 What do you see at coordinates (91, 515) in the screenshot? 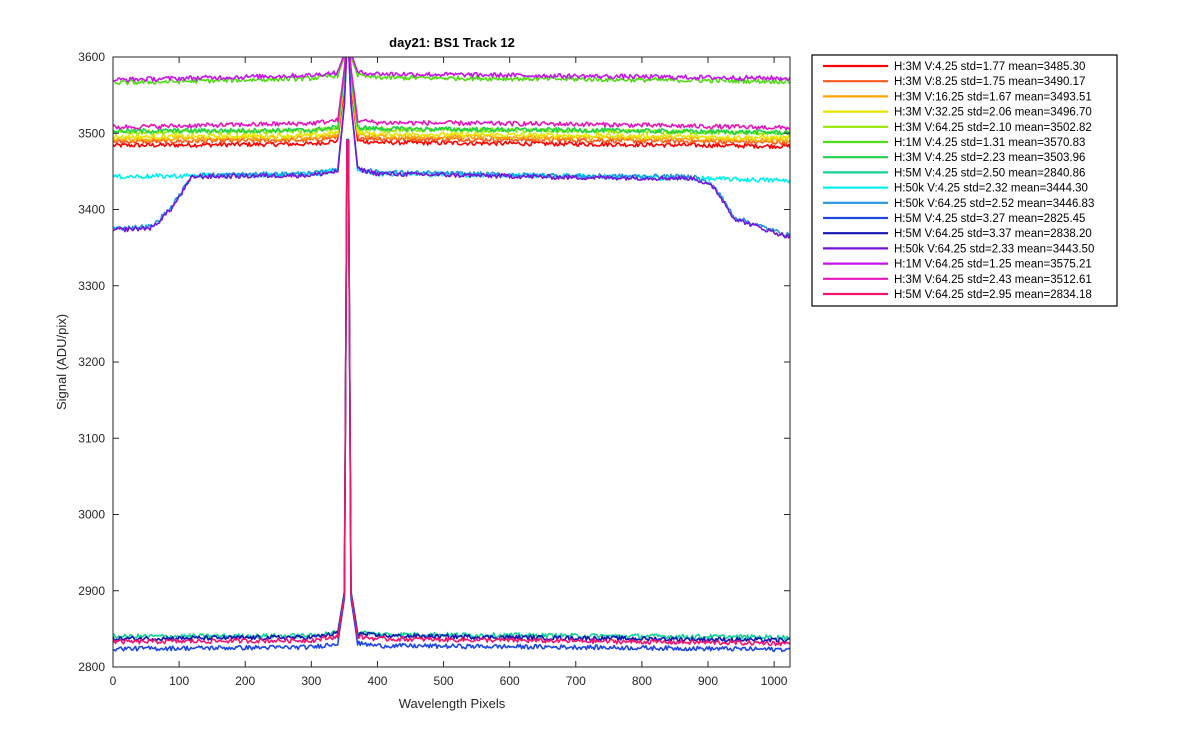
I see `y-tick-label: 3000` at bounding box center [91, 515].